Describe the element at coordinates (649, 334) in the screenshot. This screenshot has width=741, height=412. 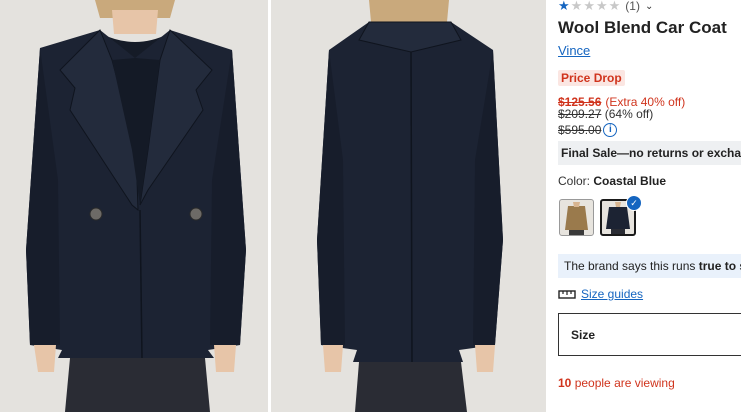
I see `size-selector: Size` at that location.